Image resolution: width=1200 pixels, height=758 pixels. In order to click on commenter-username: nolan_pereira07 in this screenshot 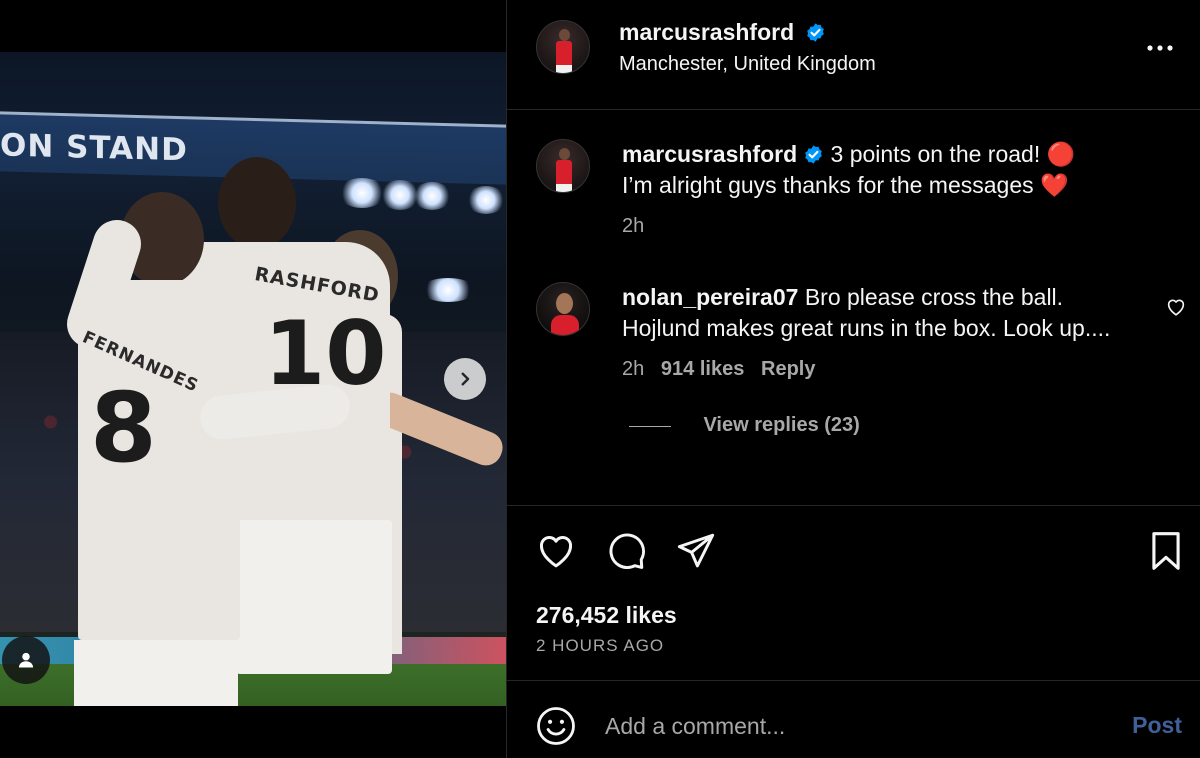, I will do `click(710, 297)`.